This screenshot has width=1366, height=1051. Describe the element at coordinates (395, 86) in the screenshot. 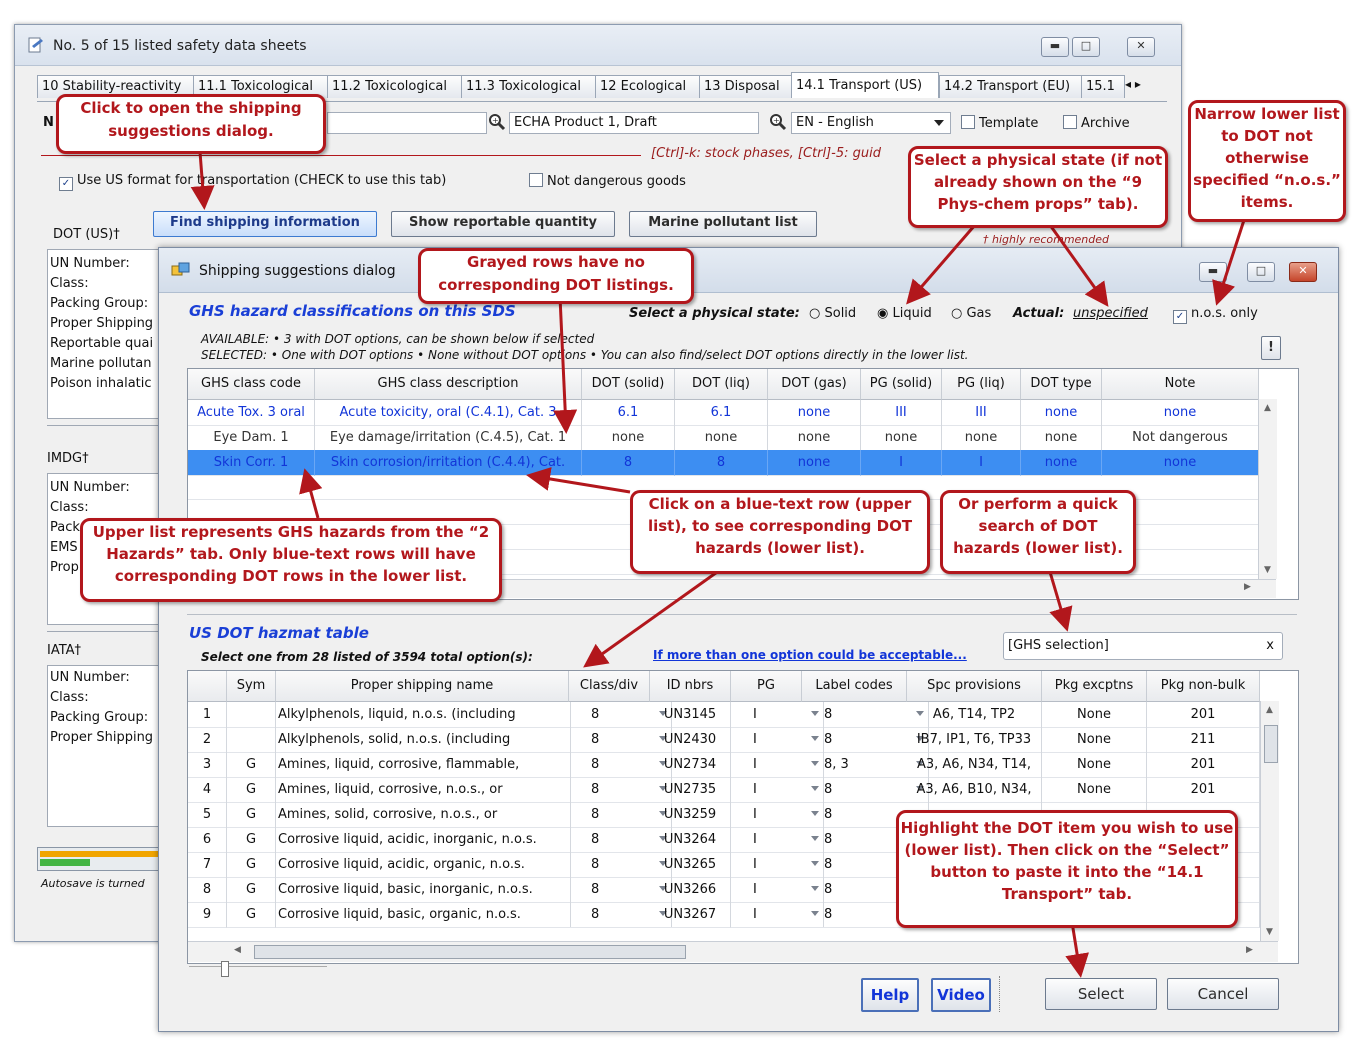

I see `tab-toxicological-2: 11.2 Toxicological` at that location.